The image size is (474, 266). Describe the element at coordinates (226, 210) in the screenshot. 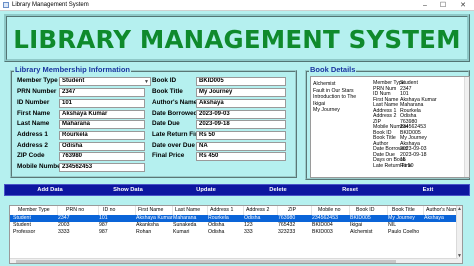

I see `column-header: Address 1` at that location.